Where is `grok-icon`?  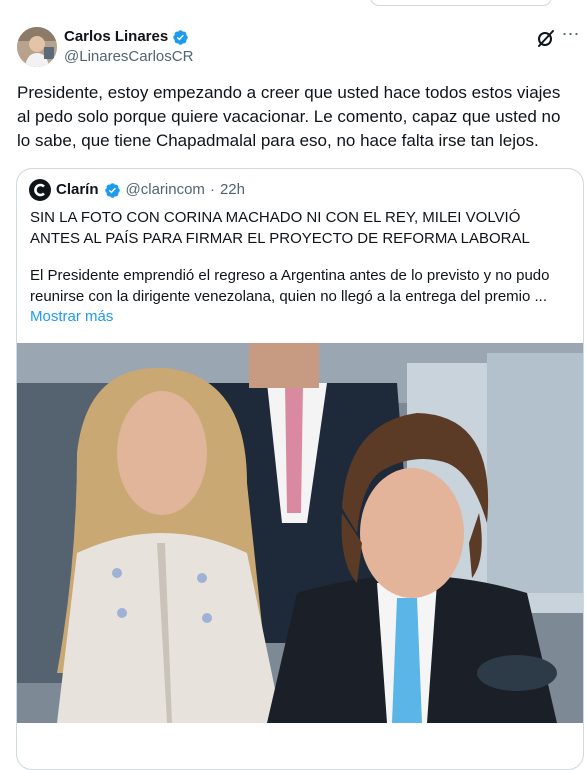 grok-icon is located at coordinates (546, 38).